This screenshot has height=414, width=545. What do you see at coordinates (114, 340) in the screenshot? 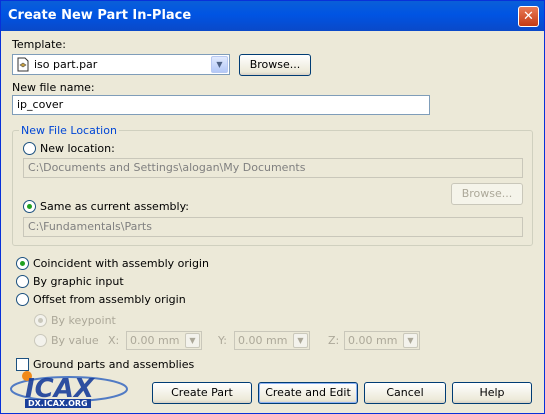
I see `x-label: X:` at bounding box center [114, 340].